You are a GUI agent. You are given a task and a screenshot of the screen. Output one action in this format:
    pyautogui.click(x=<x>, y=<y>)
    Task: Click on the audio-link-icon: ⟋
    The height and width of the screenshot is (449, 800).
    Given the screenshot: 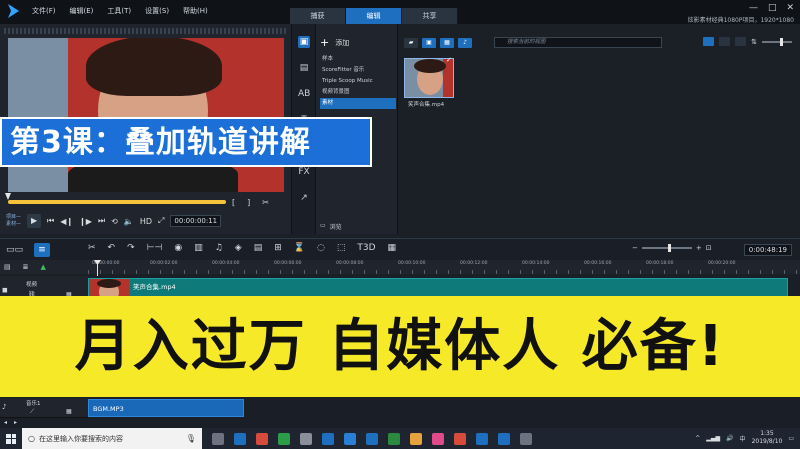 What is the action you would take?
    pyautogui.click(x=32, y=412)
    